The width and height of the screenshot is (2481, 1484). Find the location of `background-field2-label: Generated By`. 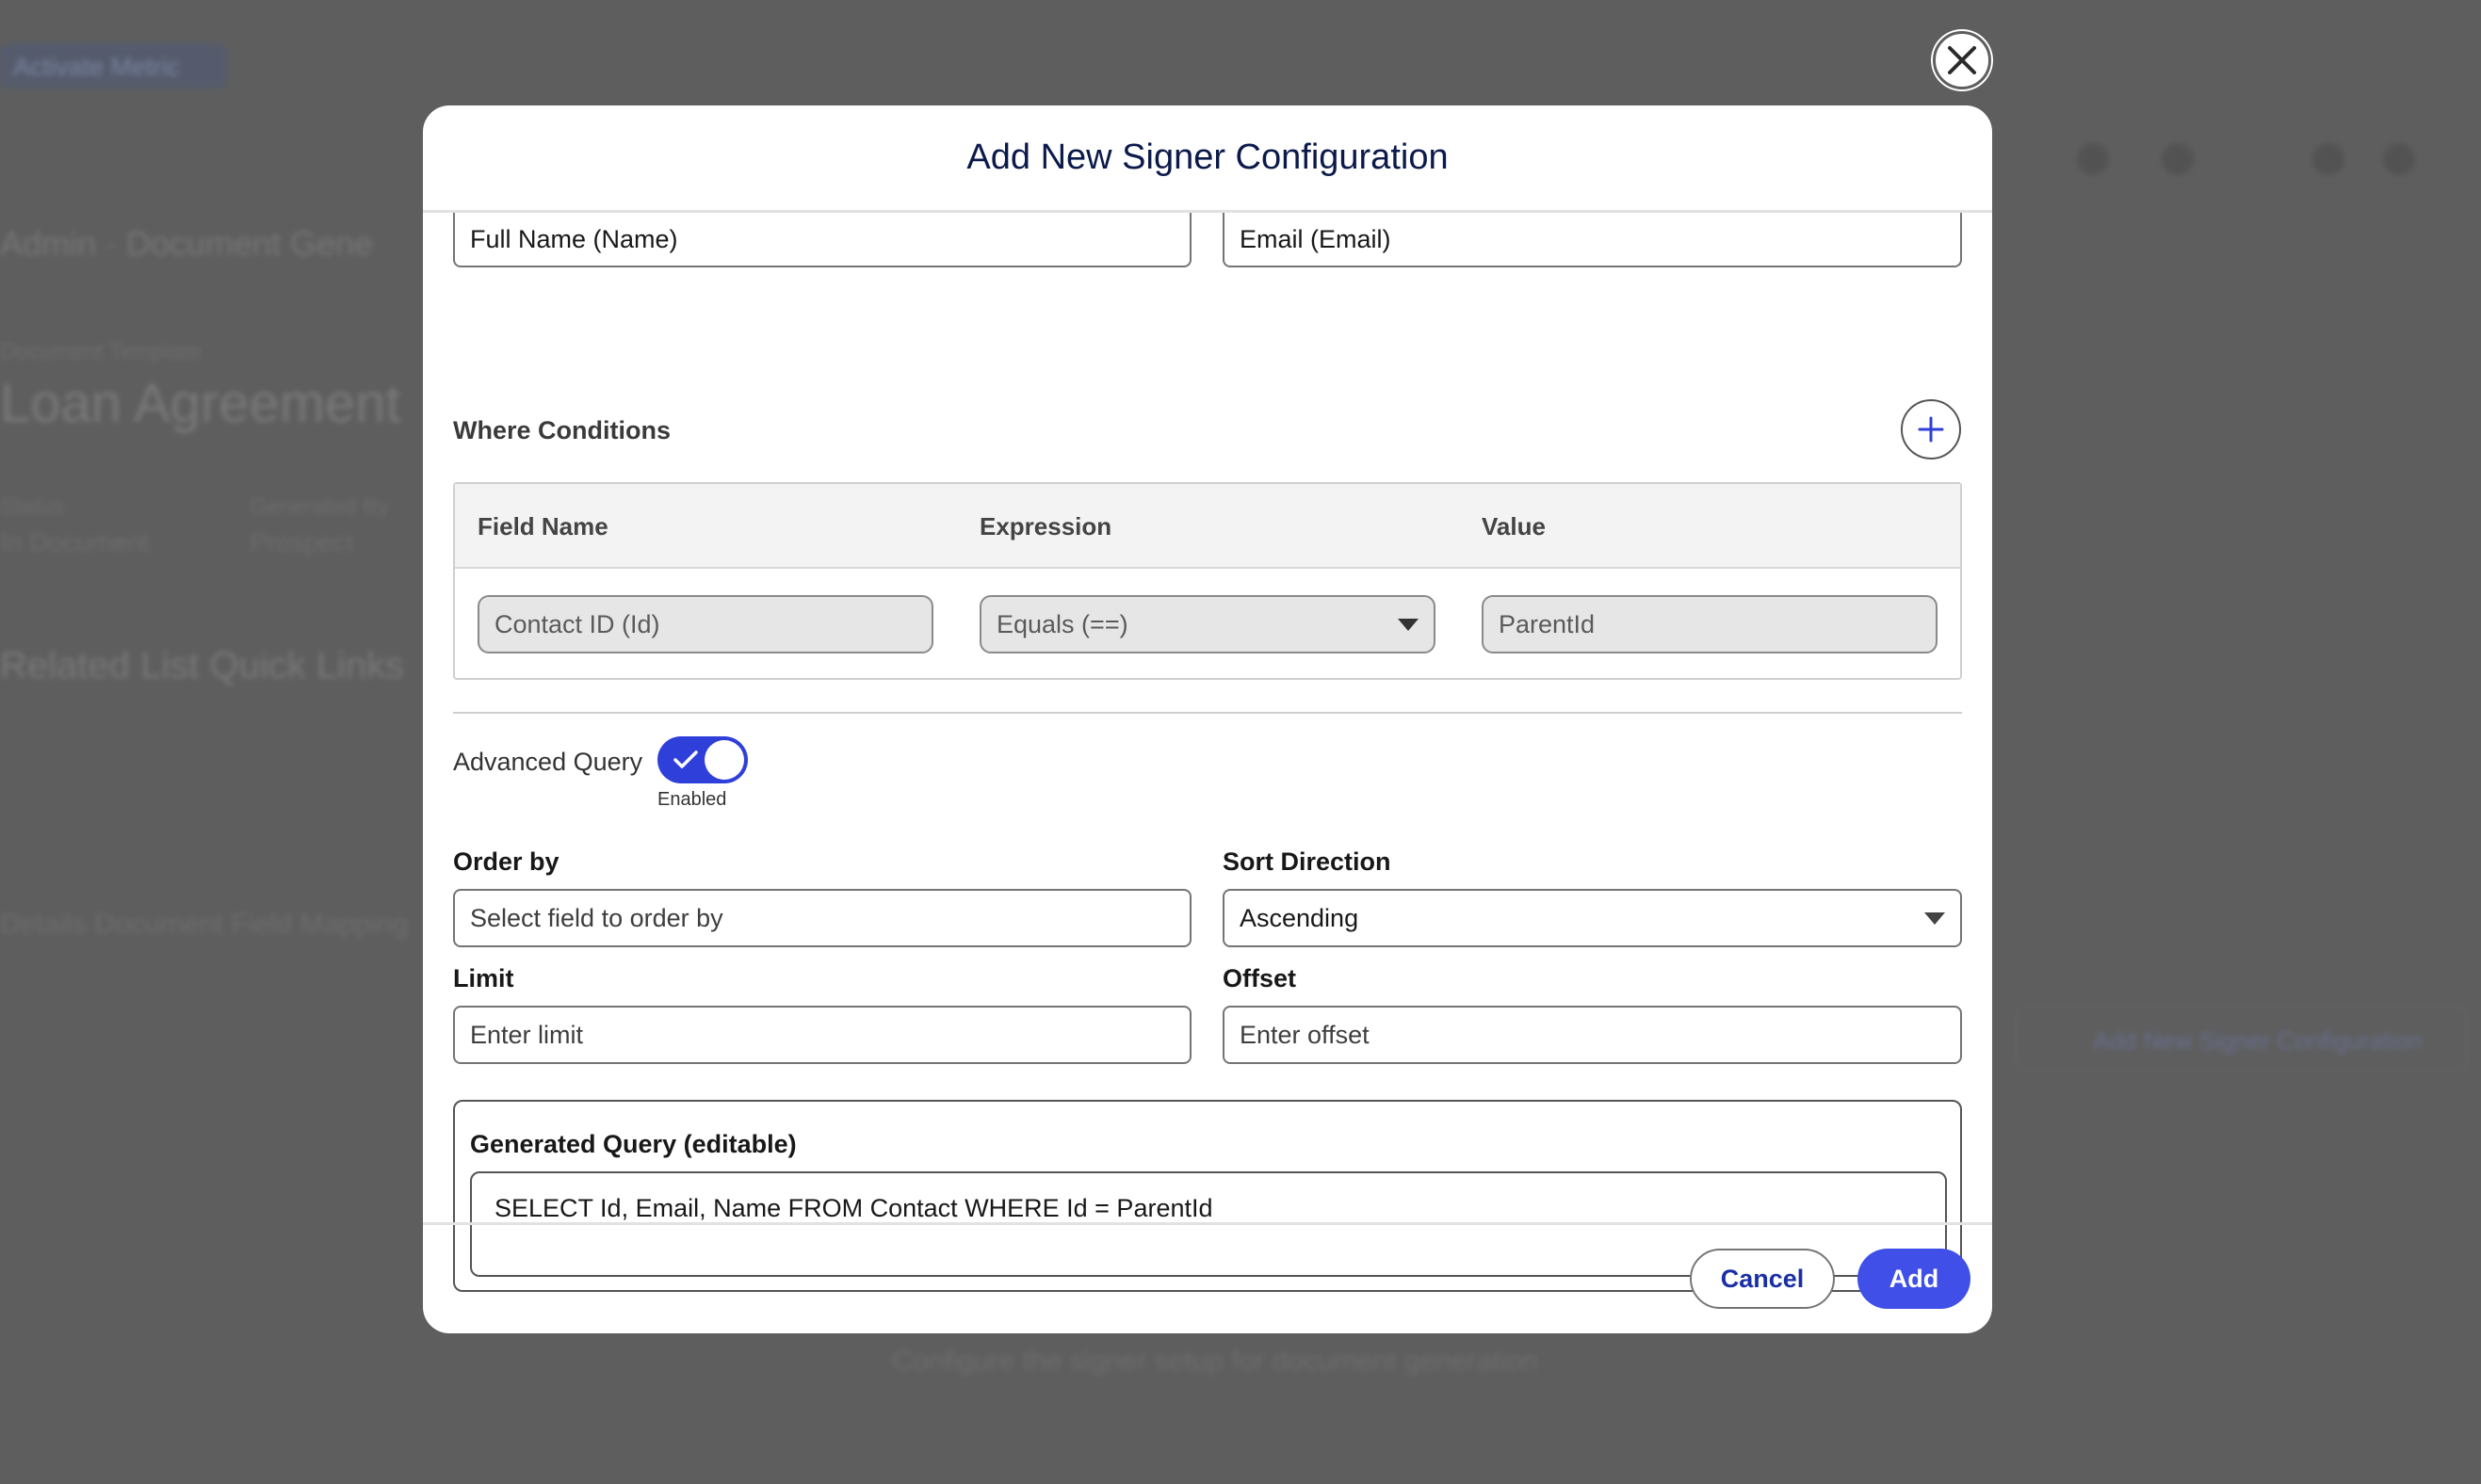

background-field2-label: Generated By is located at coordinates (320, 507).